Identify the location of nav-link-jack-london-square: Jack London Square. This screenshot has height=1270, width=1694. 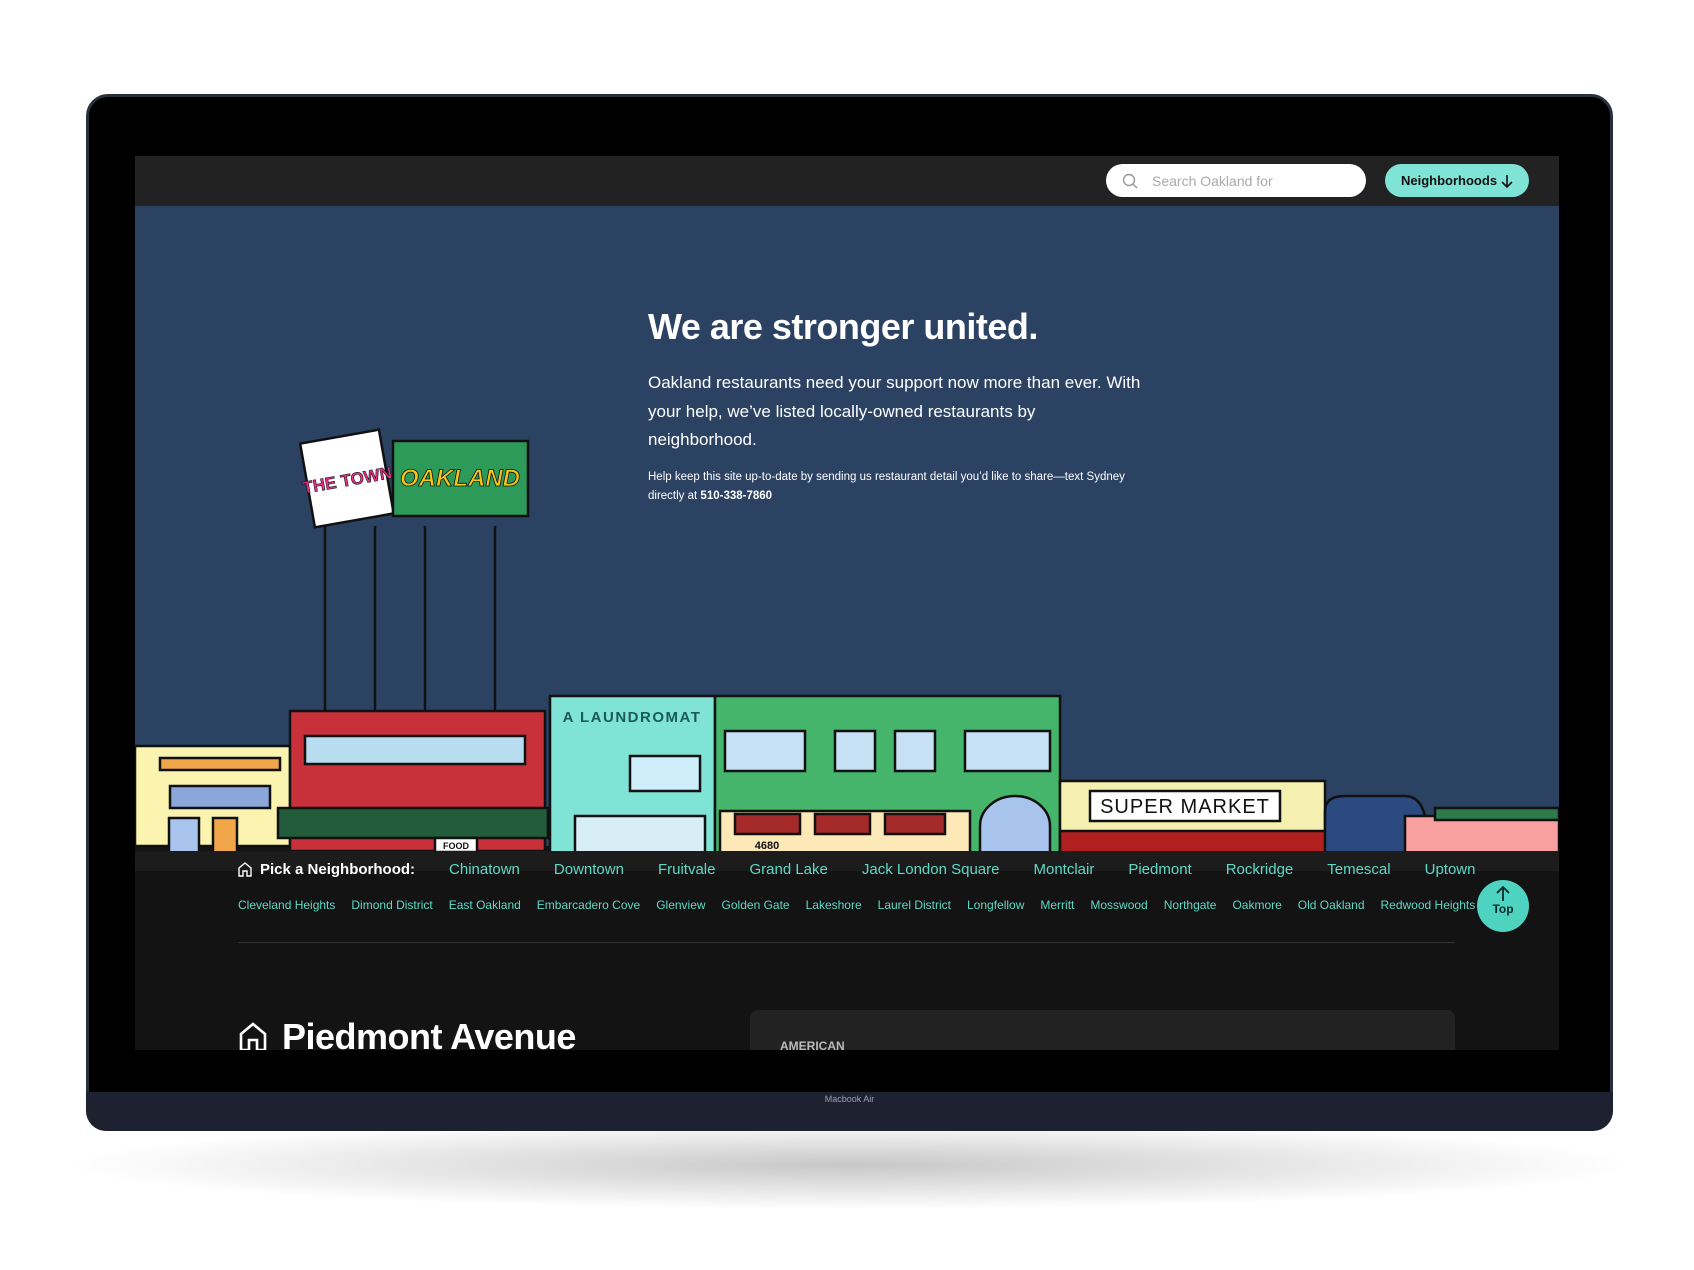
(931, 869).